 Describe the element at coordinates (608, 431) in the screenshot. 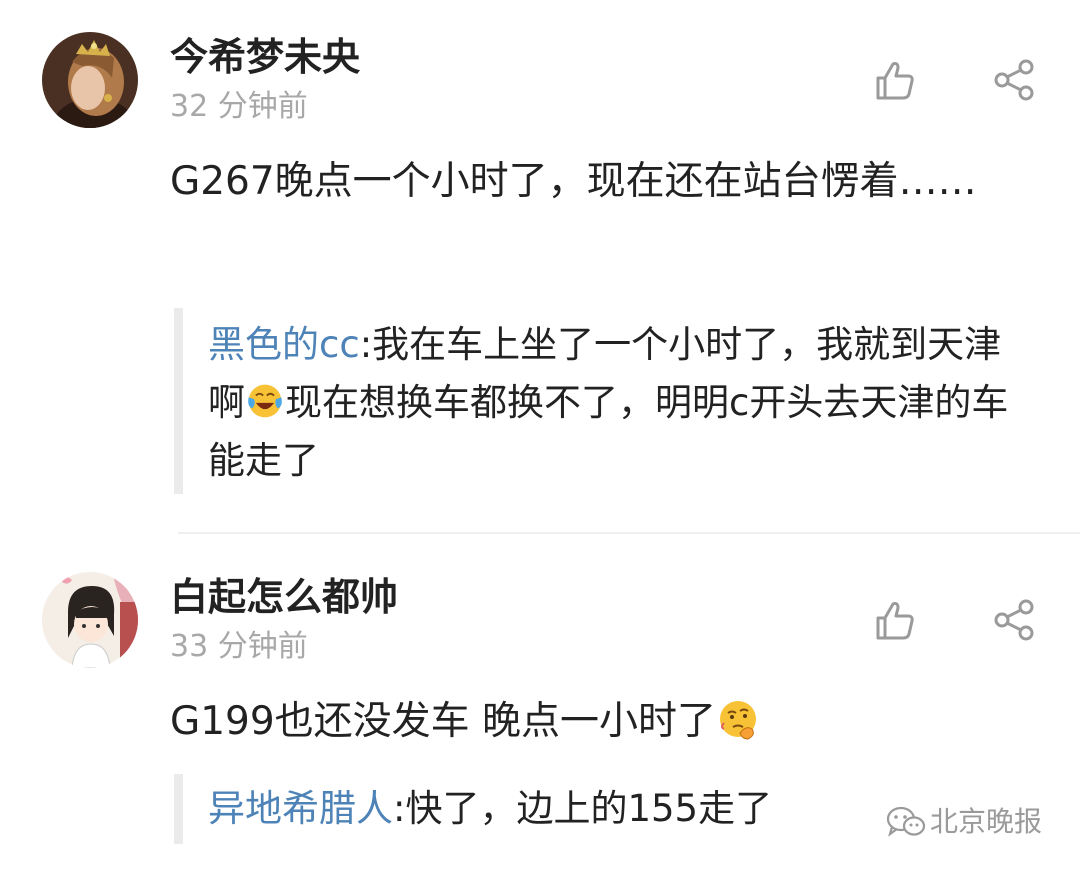

I see `reply-text-continued: 现在想换车都换不了，明明c开头去天津的车能走了` at that location.